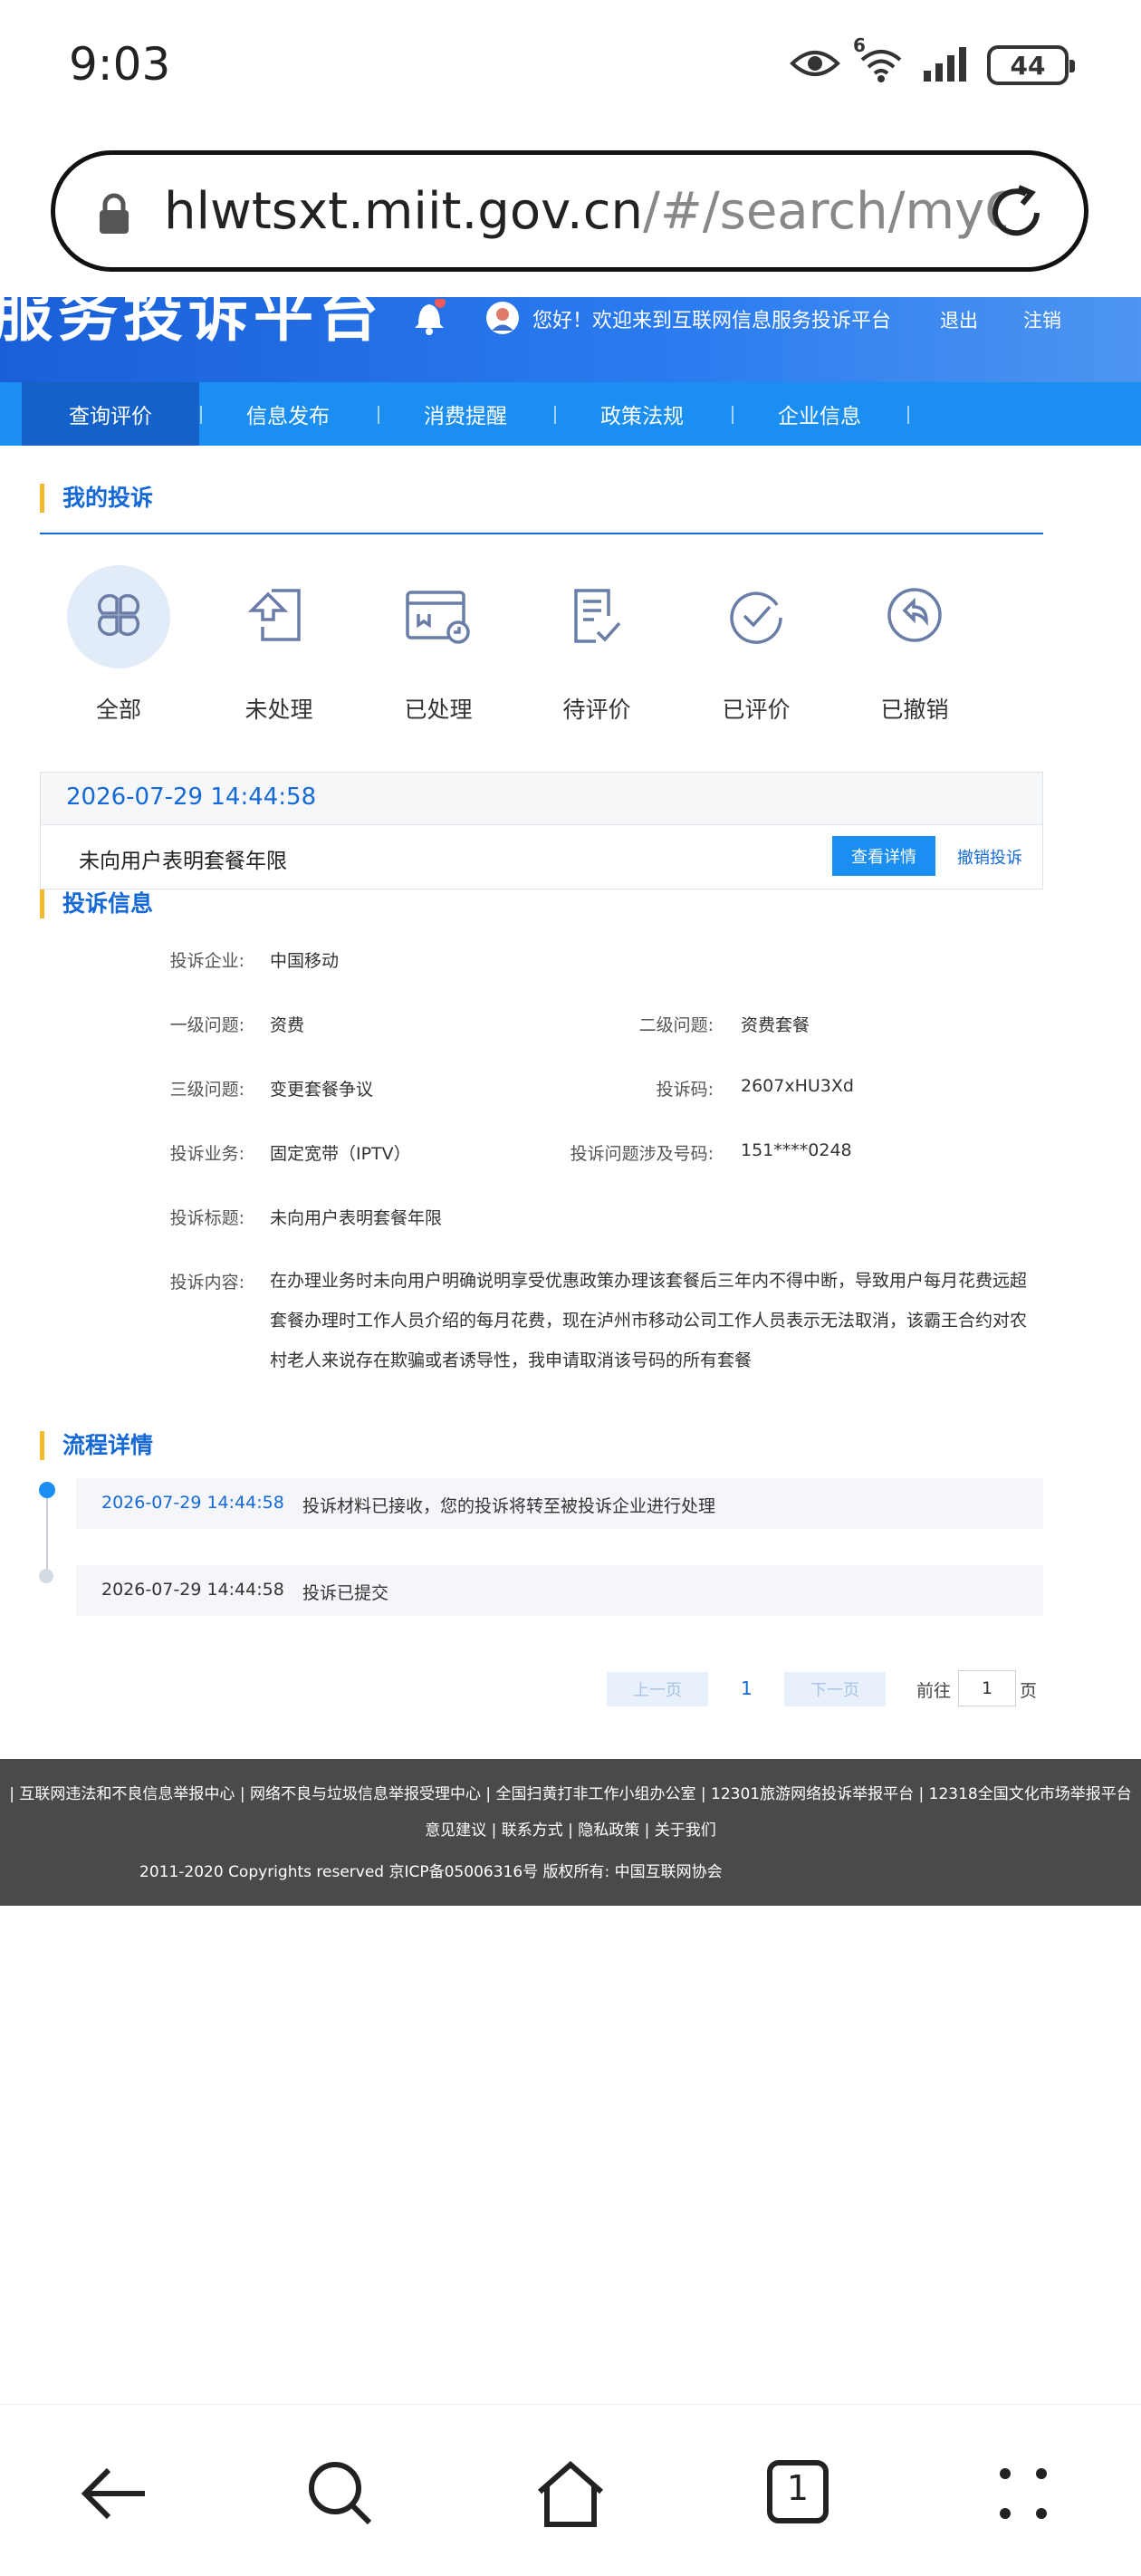 Image resolution: width=1141 pixels, height=2576 pixels. I want to click on nav-consumer-alert: 消费提醒, so click(466, 414).